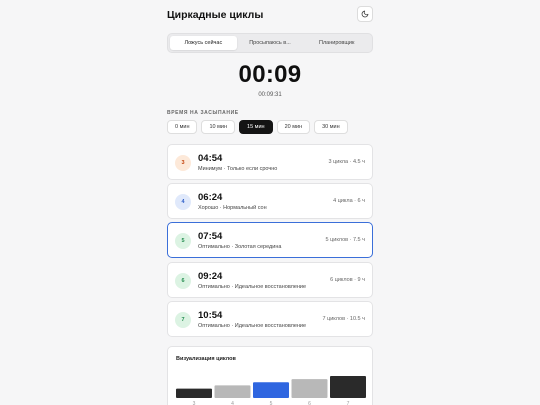  What do you see at coordinates (183, 163) in the screenshot?
I see `cycles-badge: 3` at bounding box center [183, 163].